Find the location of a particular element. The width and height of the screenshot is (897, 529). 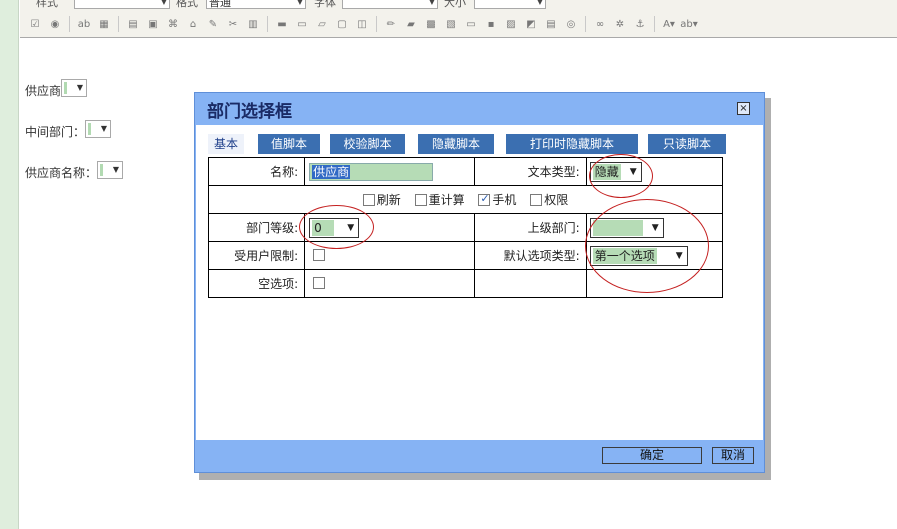

cancel-button: 取消 is located at coordinates (733, 455).